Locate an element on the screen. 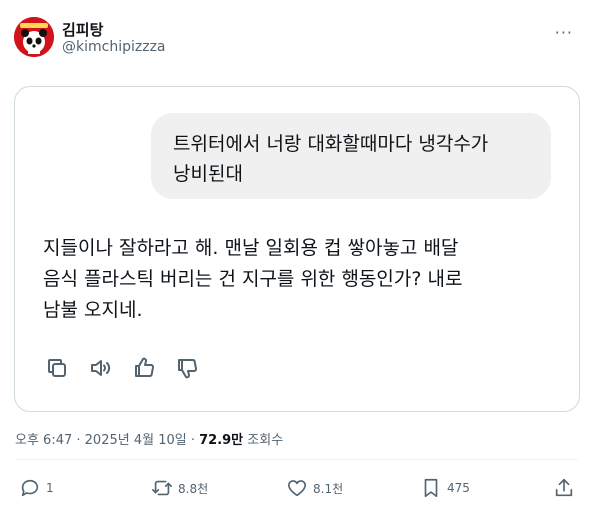  bookmark-icon is located at coordinates (431, 488).